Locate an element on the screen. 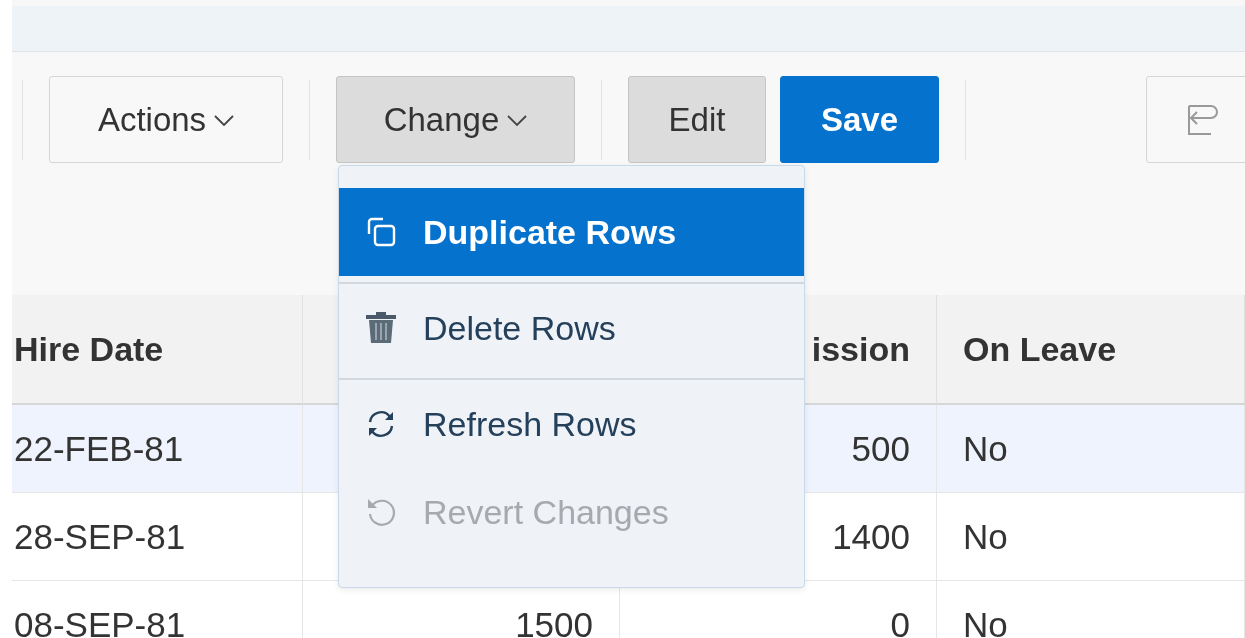 This screenshot has height=638, width=1245. undo-icon is located at coordinates (381, 512).